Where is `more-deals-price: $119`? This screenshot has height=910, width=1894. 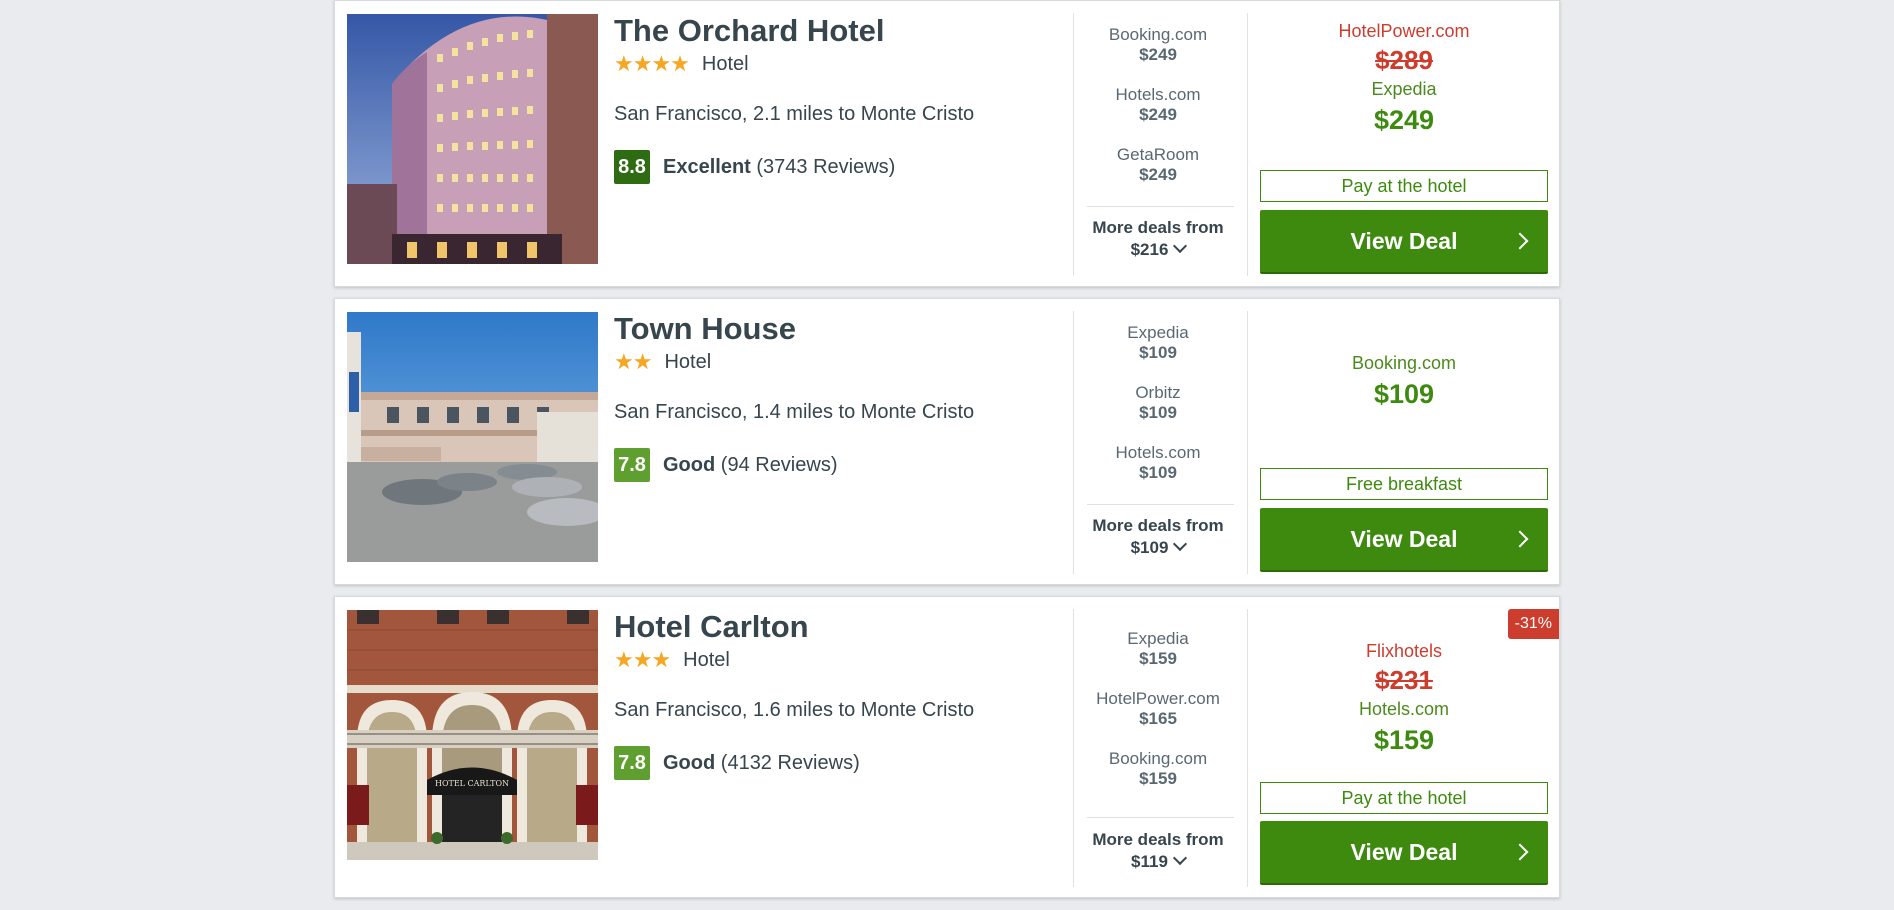
more-deals-price: $119 is located at coordinates (1149, 861).